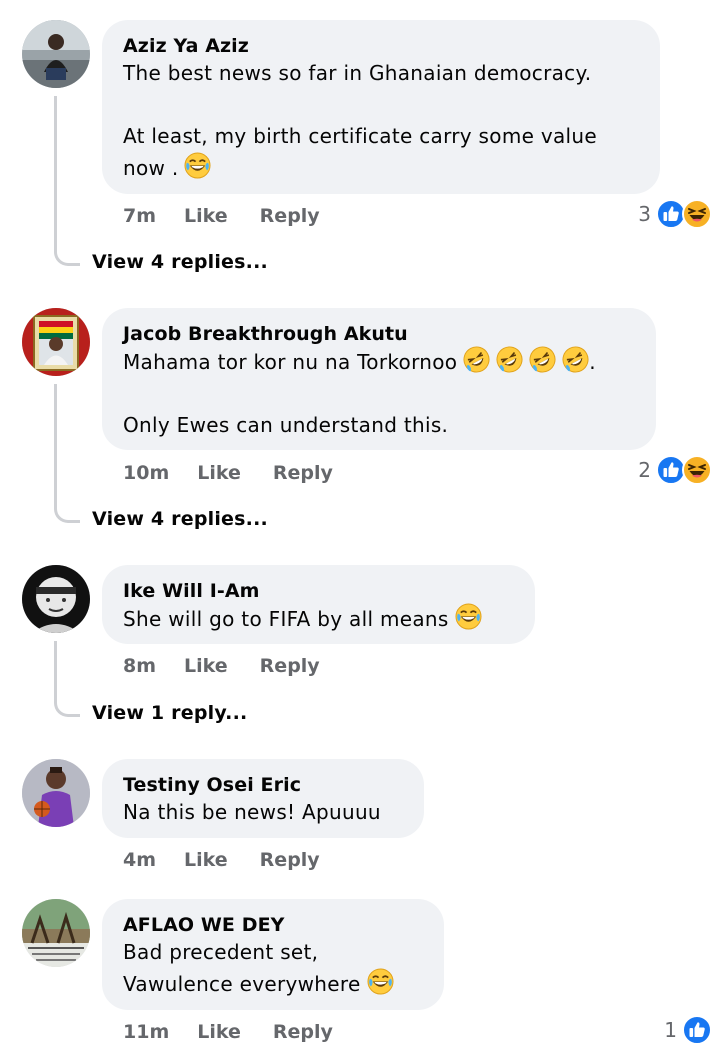 This screenshot has width=720, height=1048. I want to click on comment-text: Na this be news! Apuuuu, so click(252, 812).